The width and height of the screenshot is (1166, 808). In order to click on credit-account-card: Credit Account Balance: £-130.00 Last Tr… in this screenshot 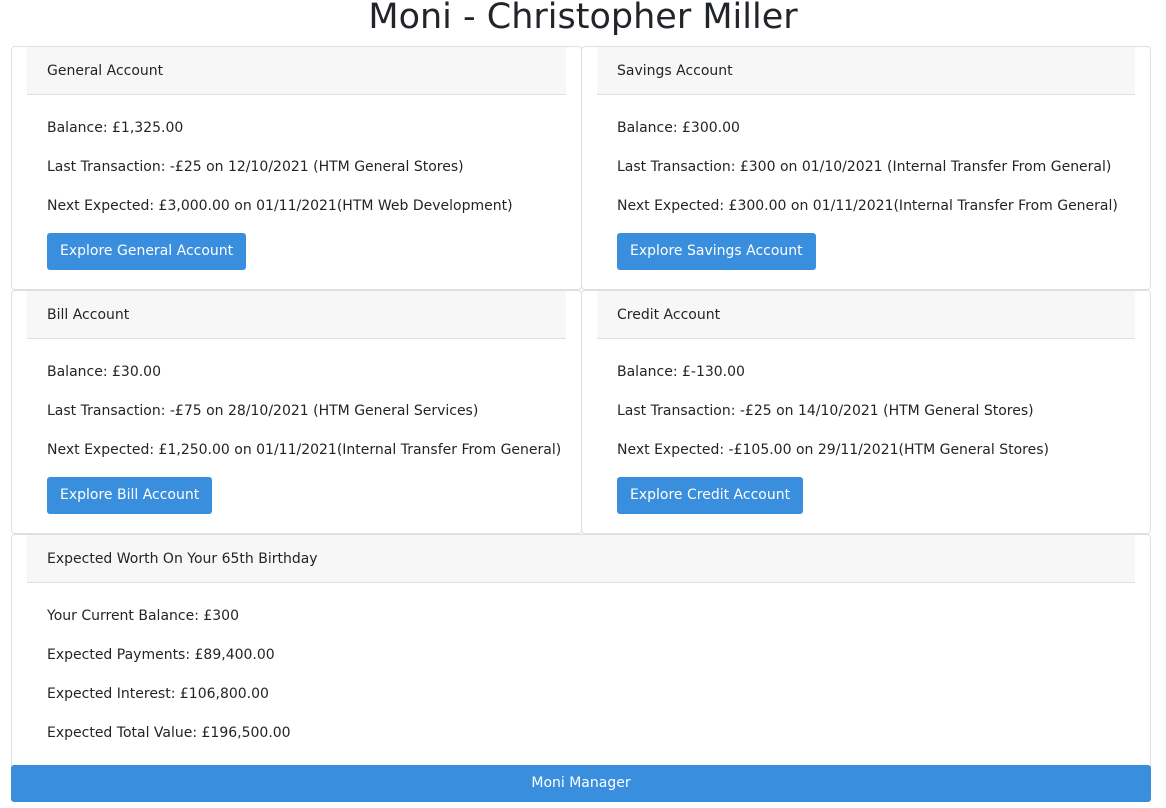, I will do `click(866, 412)`.